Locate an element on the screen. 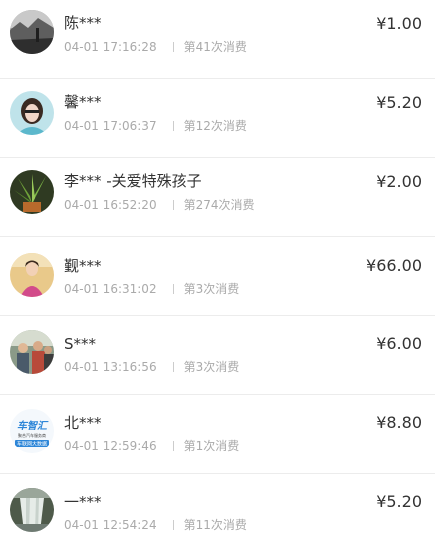 The height and width of the screenshot is (553, 435). list-item: 李*** -关爱特殊孩子 04-01 16:52:20 第274次消费 ¥2.00 is located at coordinates (217, 197).